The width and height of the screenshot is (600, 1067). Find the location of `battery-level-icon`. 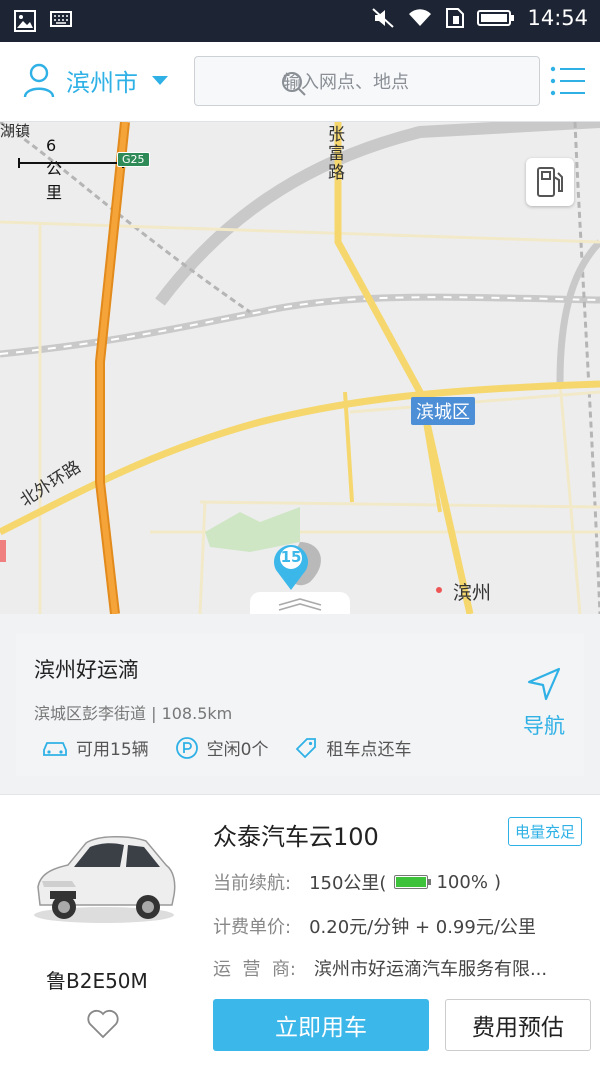

battery-level-icon is located at coordinates (413, 882).